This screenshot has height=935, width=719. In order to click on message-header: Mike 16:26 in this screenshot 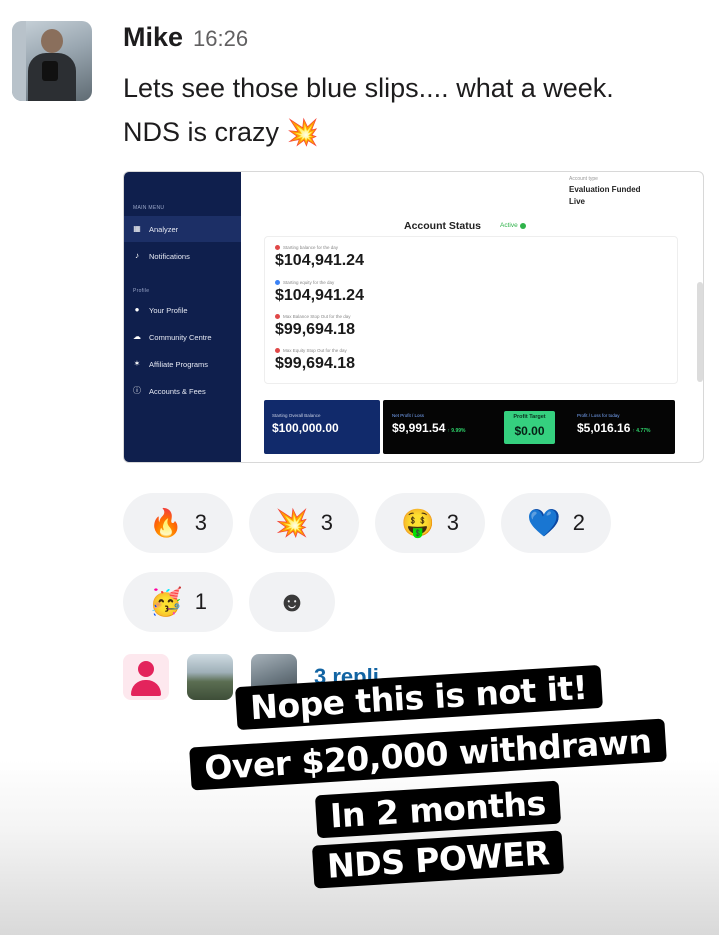, I will do `click(185, 37)`.